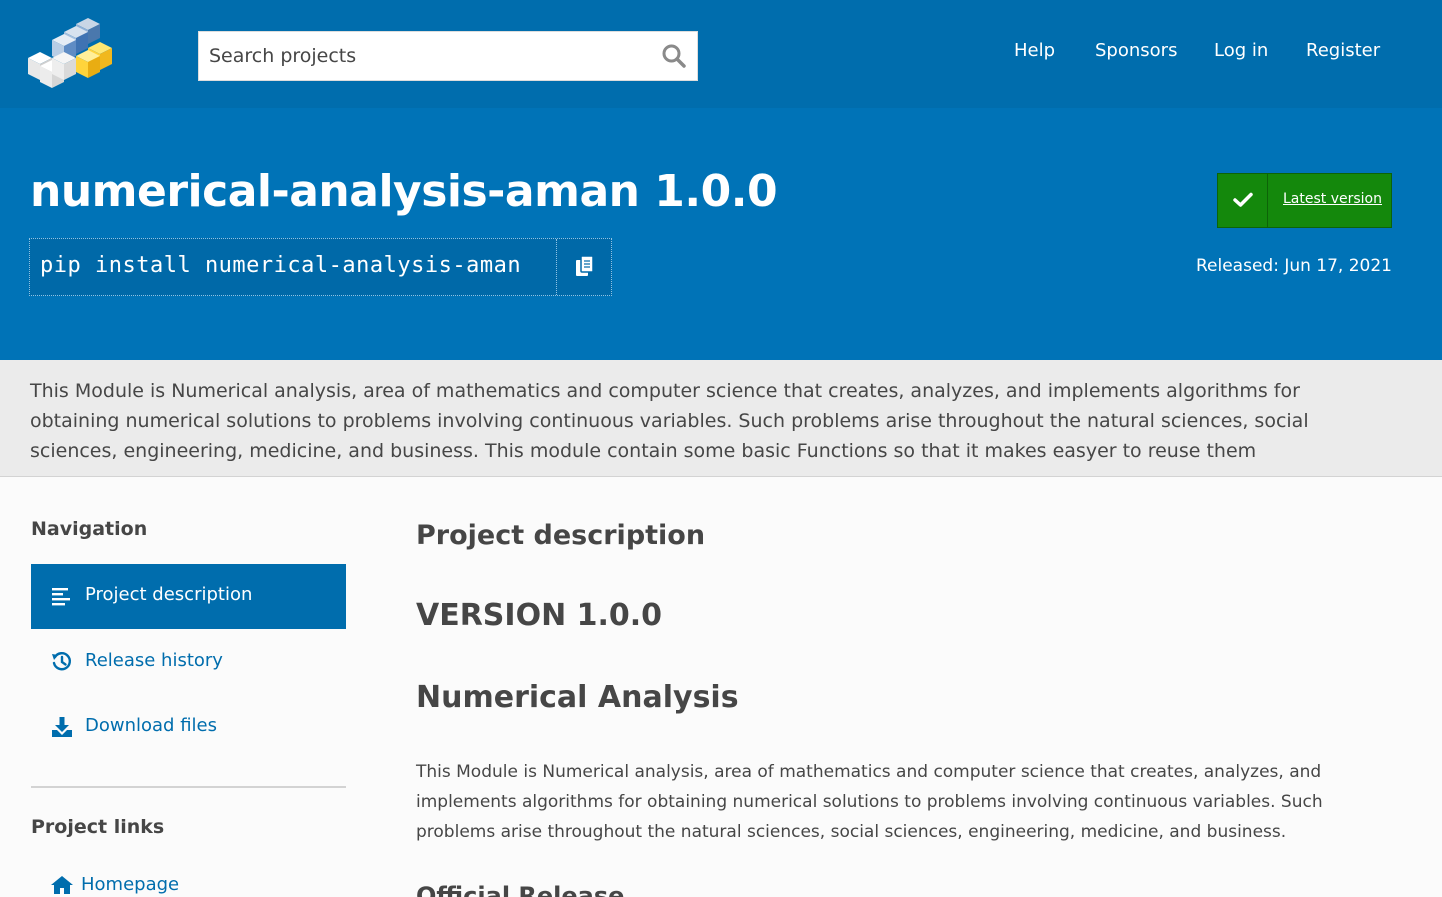 This screenshot has height=897, width=1442. Describe the element at coordinates (62, 885) in the screenshot. I see `home-icon` at that location.